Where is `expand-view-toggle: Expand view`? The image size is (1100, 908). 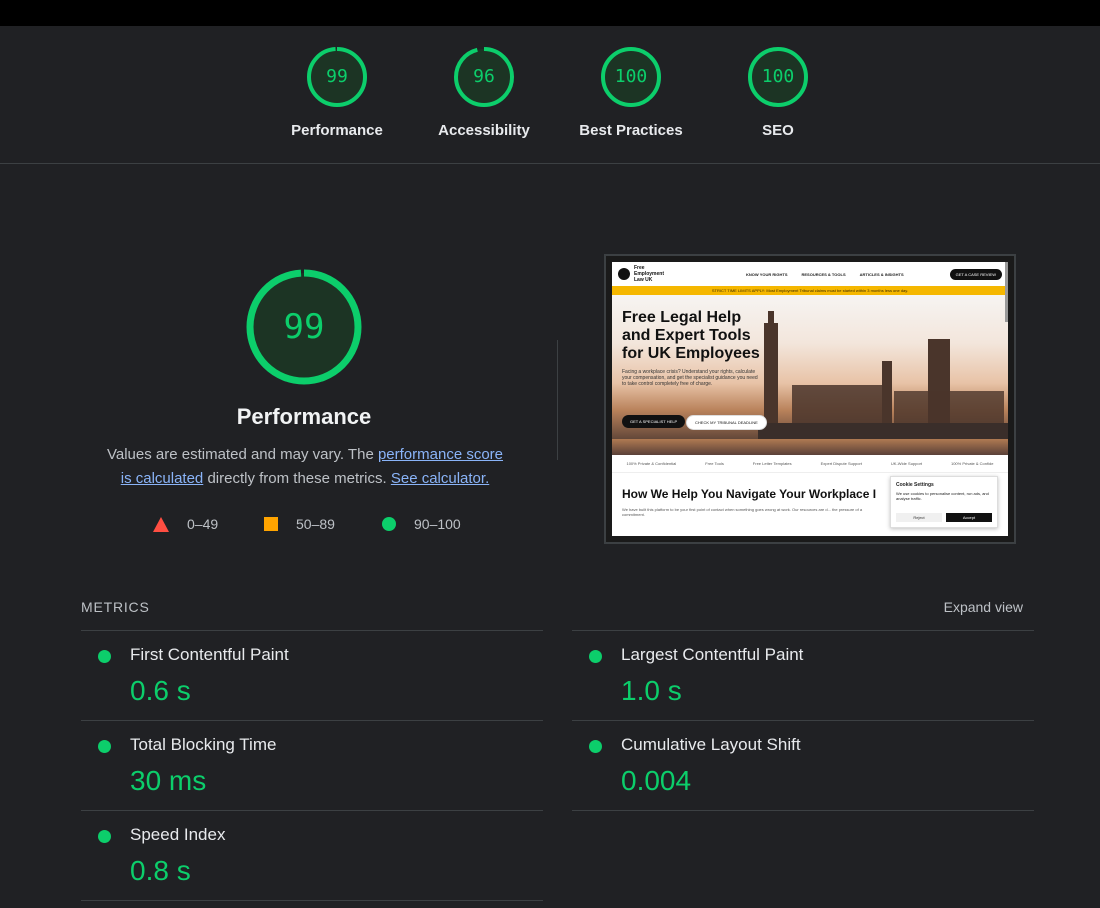 expand-view-toggle: Expand view is located at coordinates (983, 607).